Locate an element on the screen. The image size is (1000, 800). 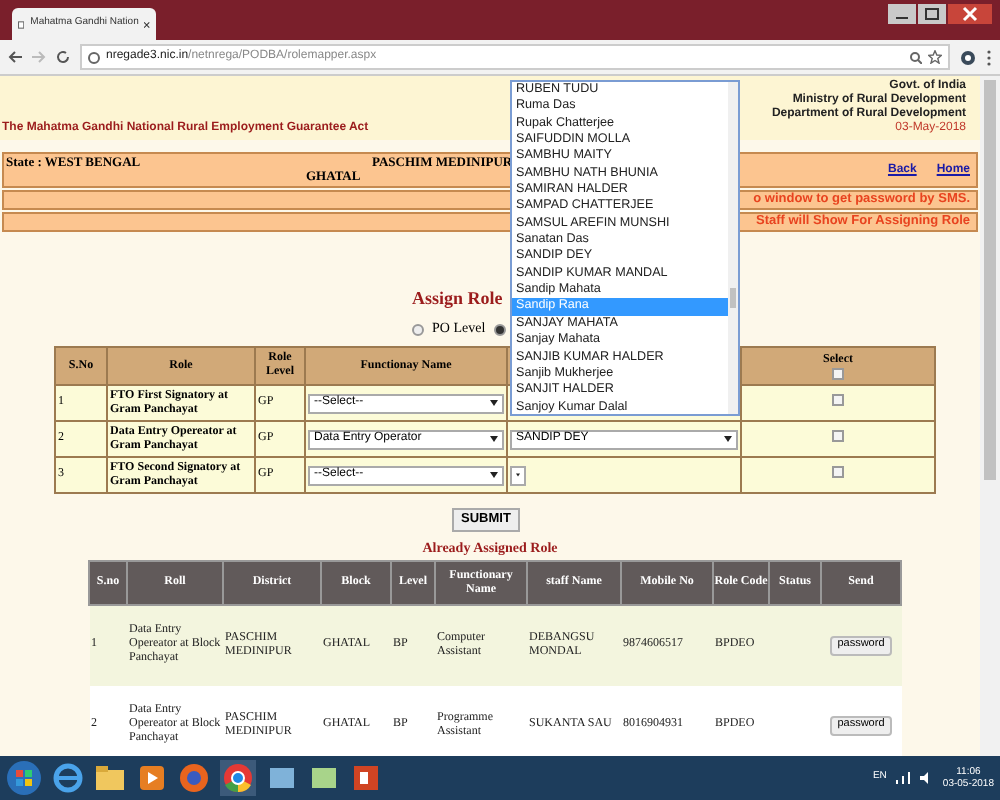
start-icon is located at coordinates (24, 778).